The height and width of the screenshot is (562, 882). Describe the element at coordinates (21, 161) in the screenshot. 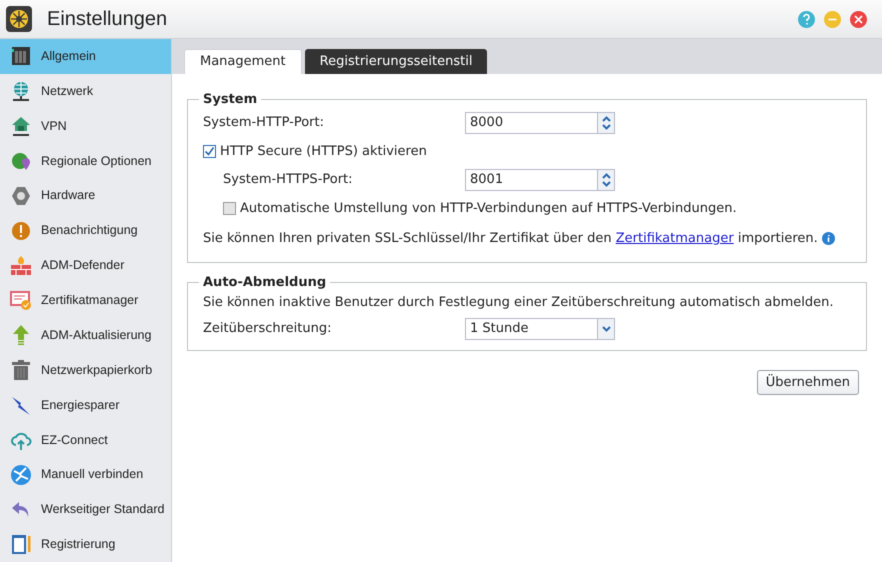

I see `globe-pin-icon` at that location.